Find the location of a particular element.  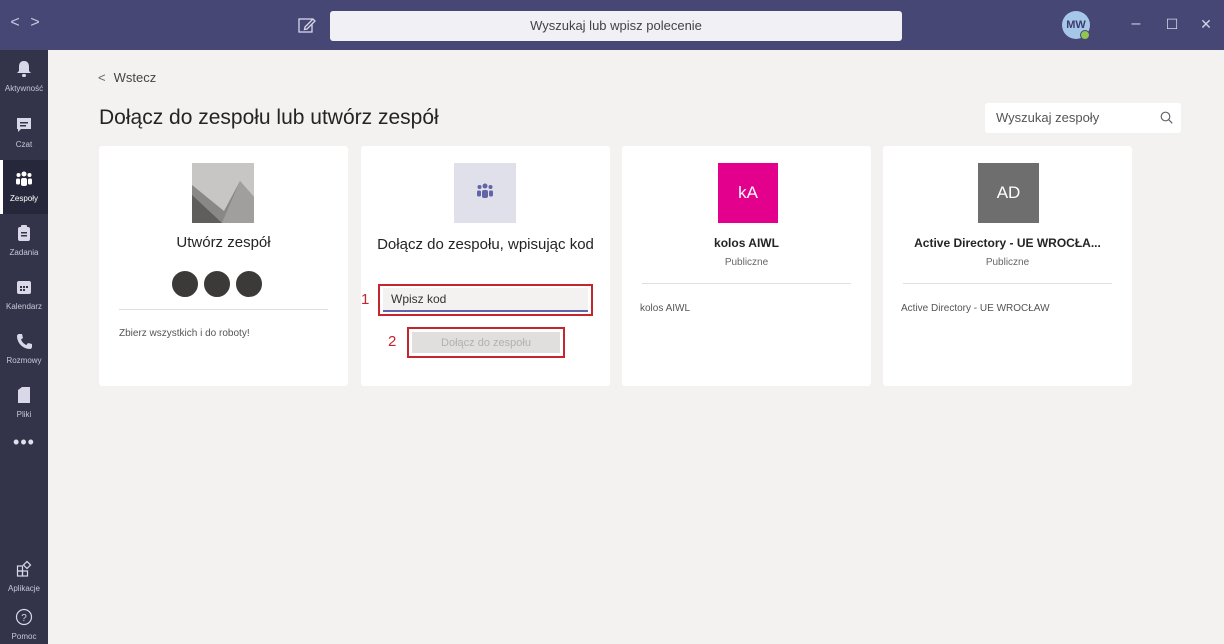

presence-status-icon is located at coordinates (1085, 35).